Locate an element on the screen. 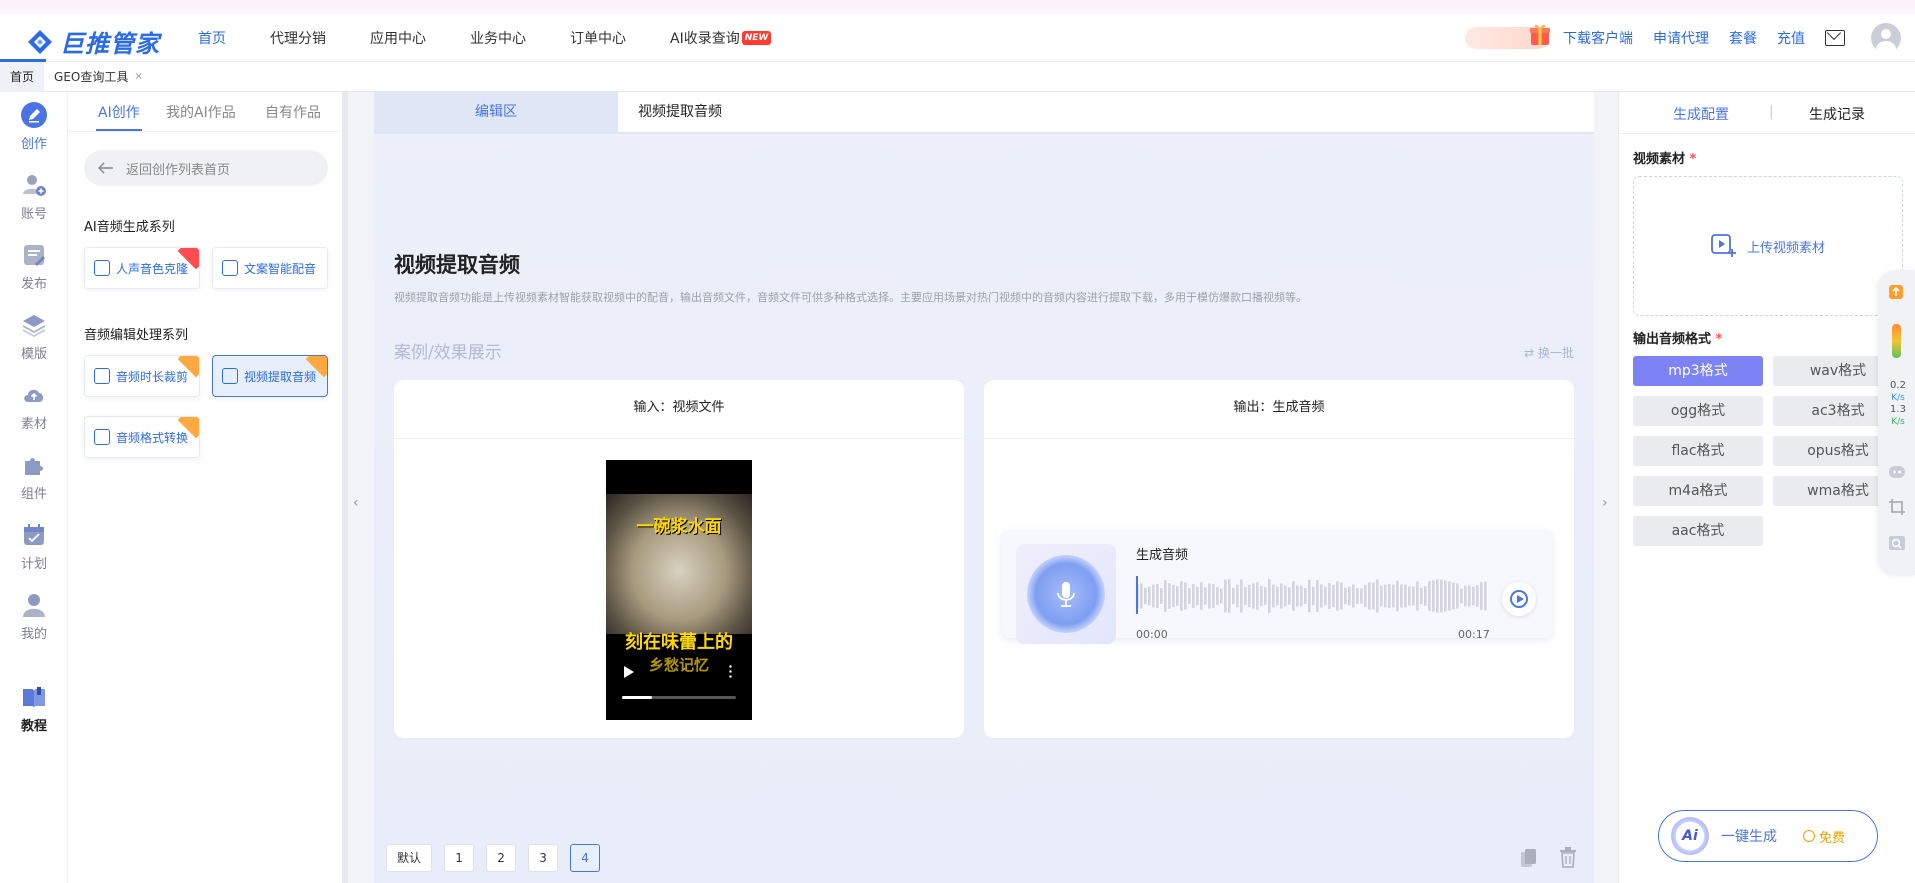 This screenshot has height=883, width=1915. speed-icon is located at coordinates (1896, 292).